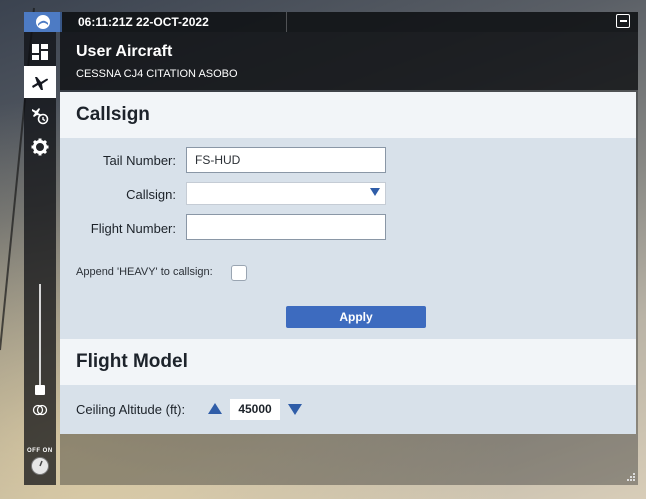  What do you see at coordinates (286, 227) in the screenshot?
I see `flight-number-input` at bounding box center [286, 227].